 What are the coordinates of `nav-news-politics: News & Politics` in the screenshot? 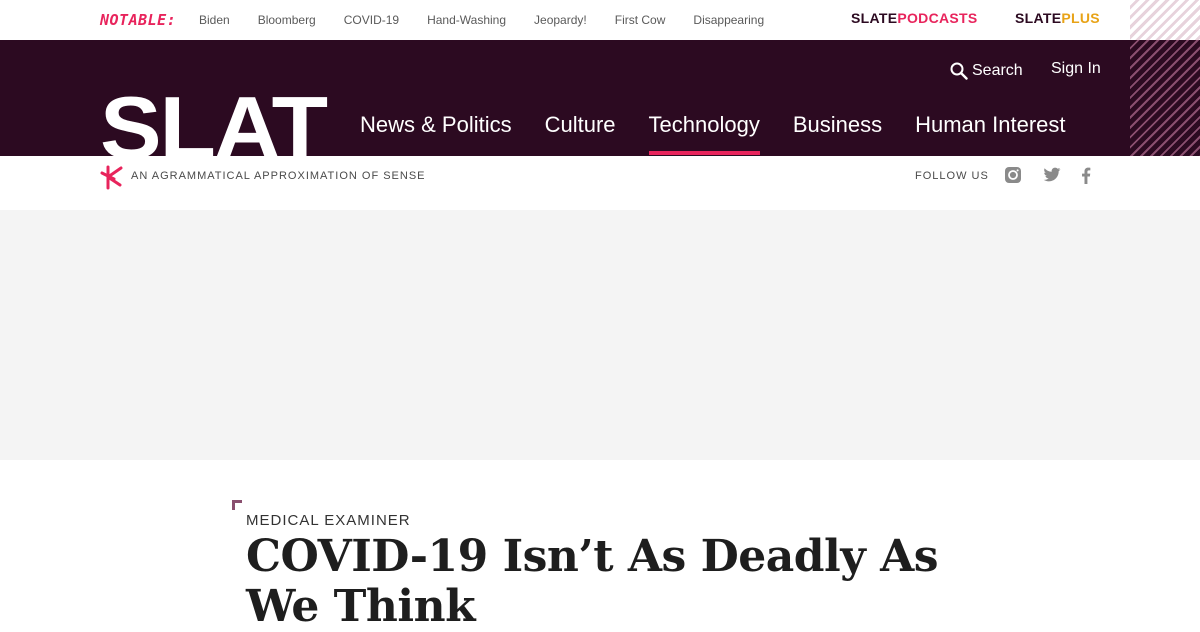 It's located at (436, 129).